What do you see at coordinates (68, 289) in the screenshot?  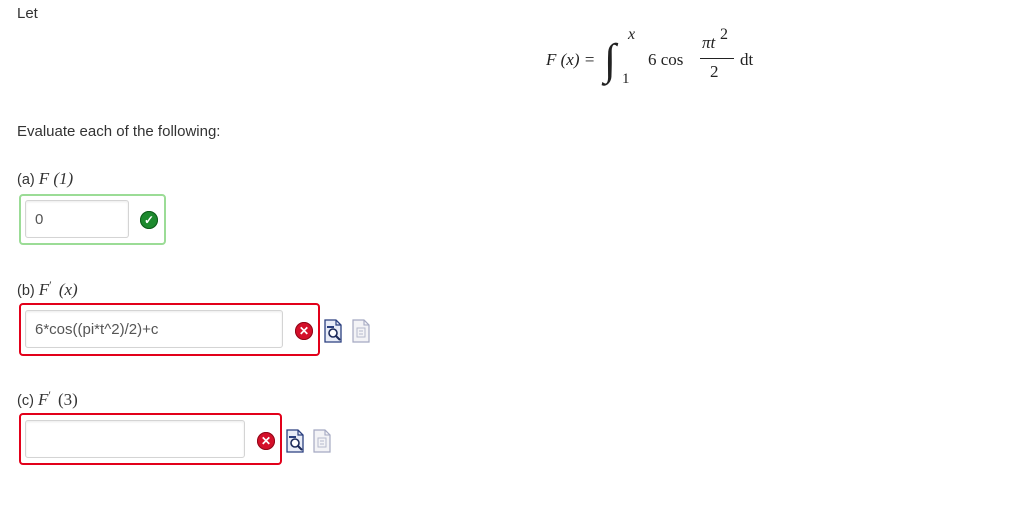 I see `question-b-arg: (x)` at bounding box center [68, 289].